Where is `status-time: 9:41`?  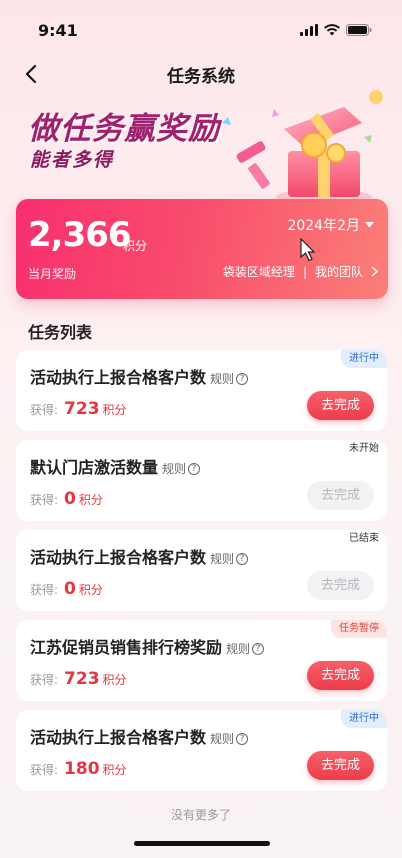
status-time: 9:41 is located at coordinates (58, 30).